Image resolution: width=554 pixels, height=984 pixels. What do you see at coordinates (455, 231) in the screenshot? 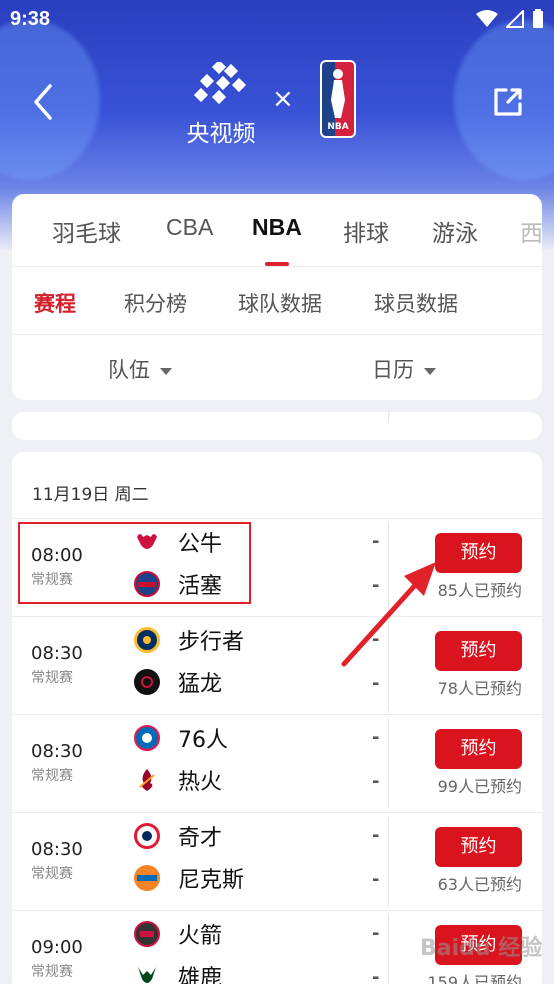
I see `tab-swimming: 游泳` at bounding box center [455, 231].